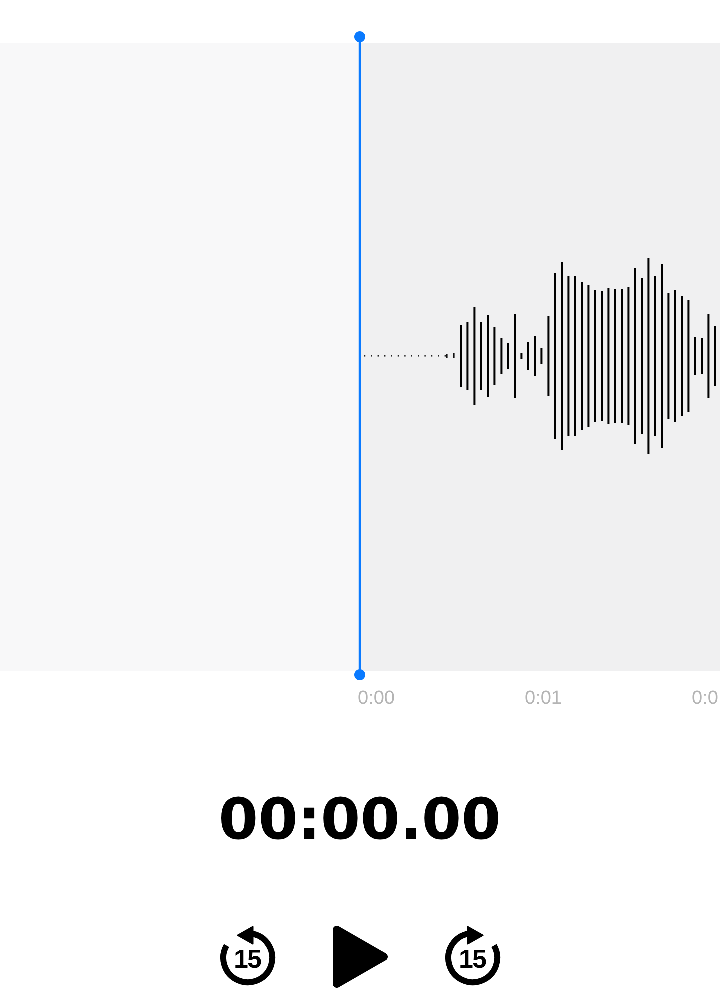  What do you see at coordinates (360, 820) in the screenshot?
I see `elapsed-time: 00:00.00` at bounding box center [360, 820].